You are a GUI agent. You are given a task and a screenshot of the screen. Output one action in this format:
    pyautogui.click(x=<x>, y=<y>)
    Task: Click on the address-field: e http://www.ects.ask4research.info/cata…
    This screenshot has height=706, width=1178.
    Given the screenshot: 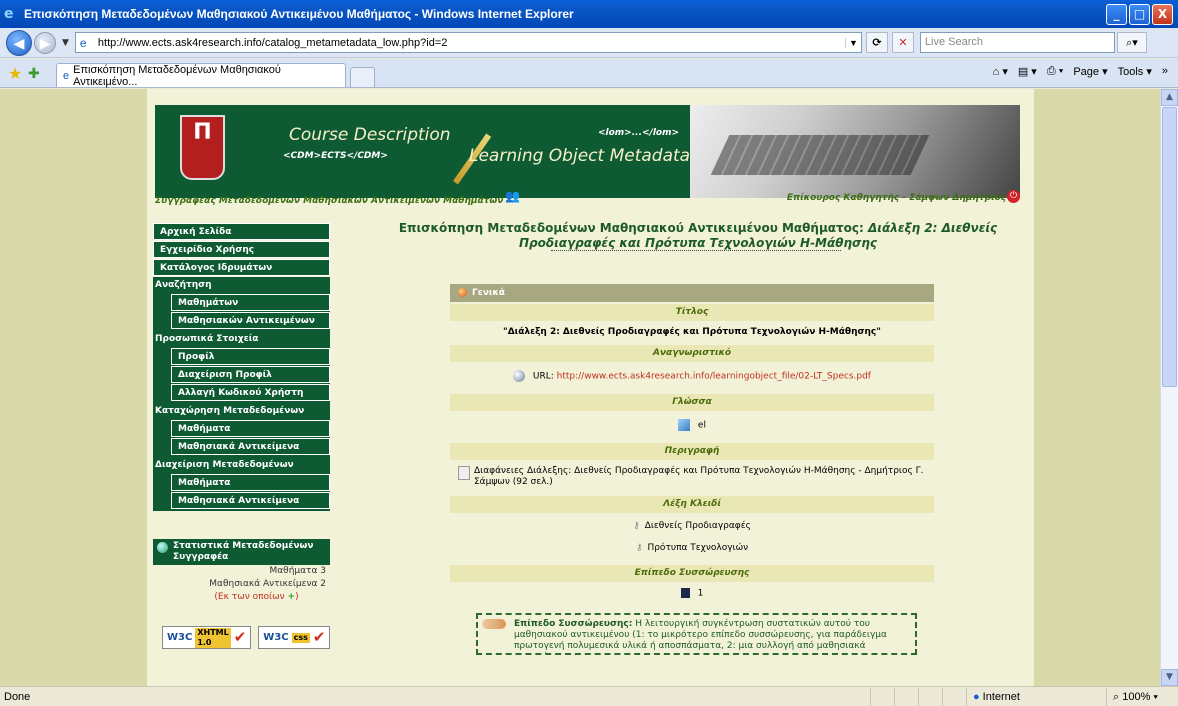 What is the action you would take?
    pyautogui.click(x=468, y=42)
    